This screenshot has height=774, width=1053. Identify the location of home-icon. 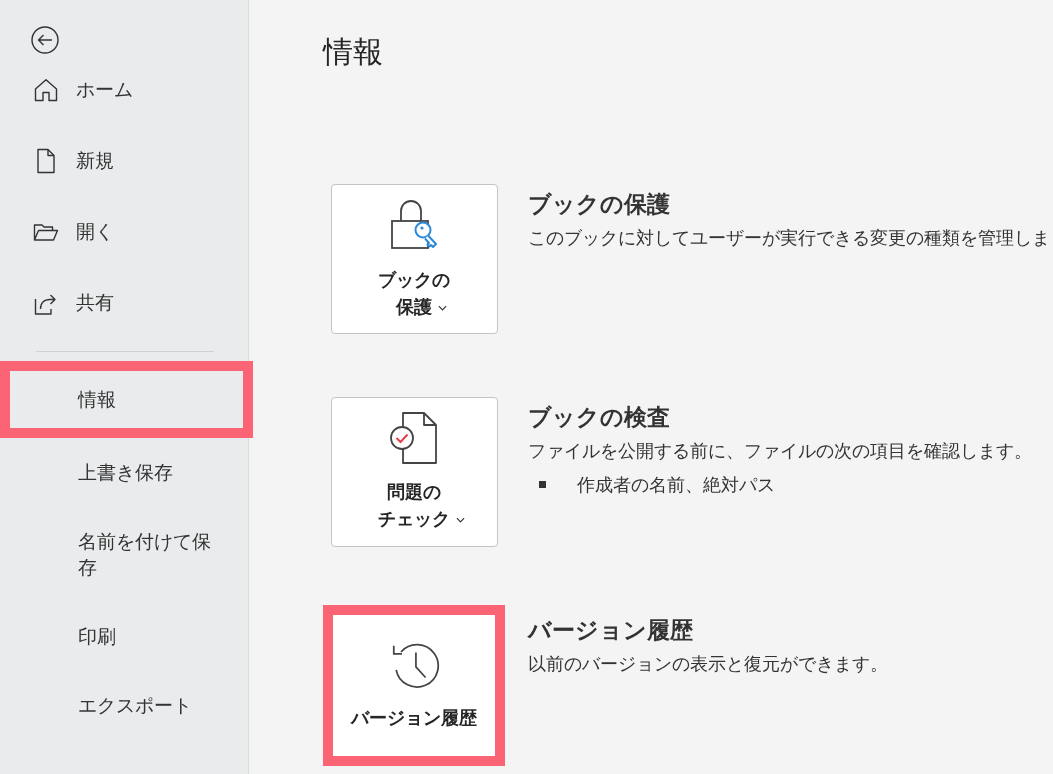
(46, 89).